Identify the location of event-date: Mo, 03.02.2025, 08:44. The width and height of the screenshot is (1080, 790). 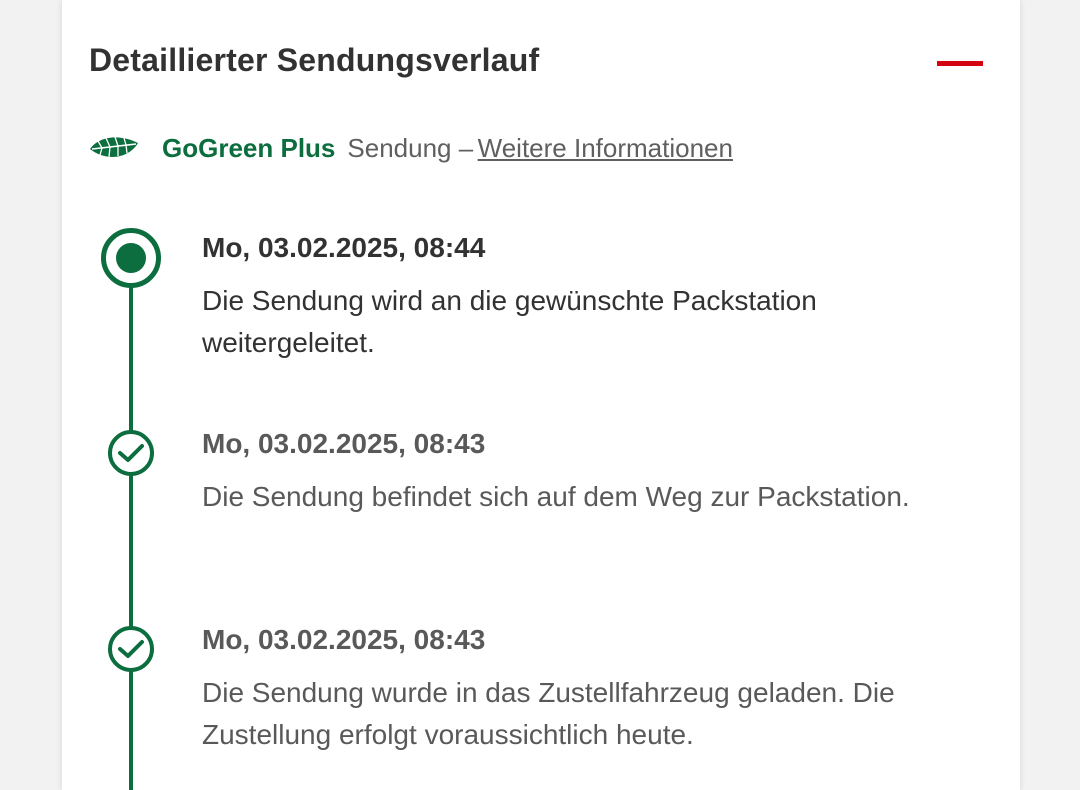
(344, 247).